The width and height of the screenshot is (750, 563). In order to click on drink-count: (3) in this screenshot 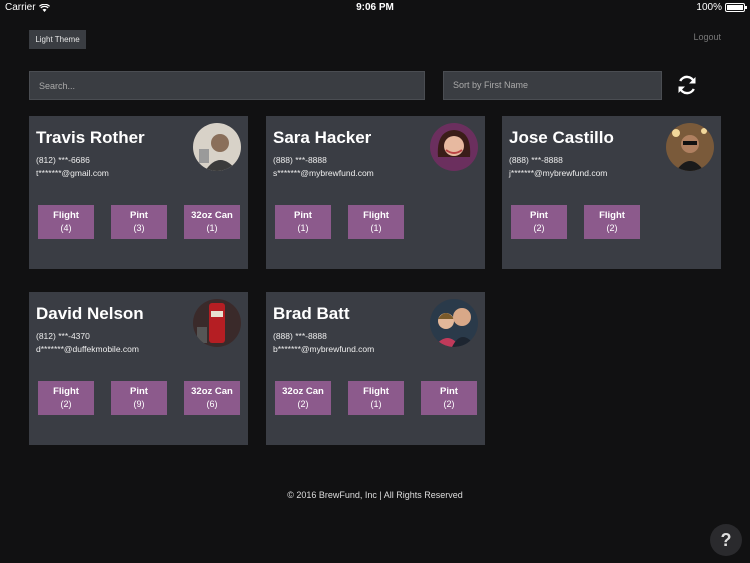, I will do `click(139, 228)`.